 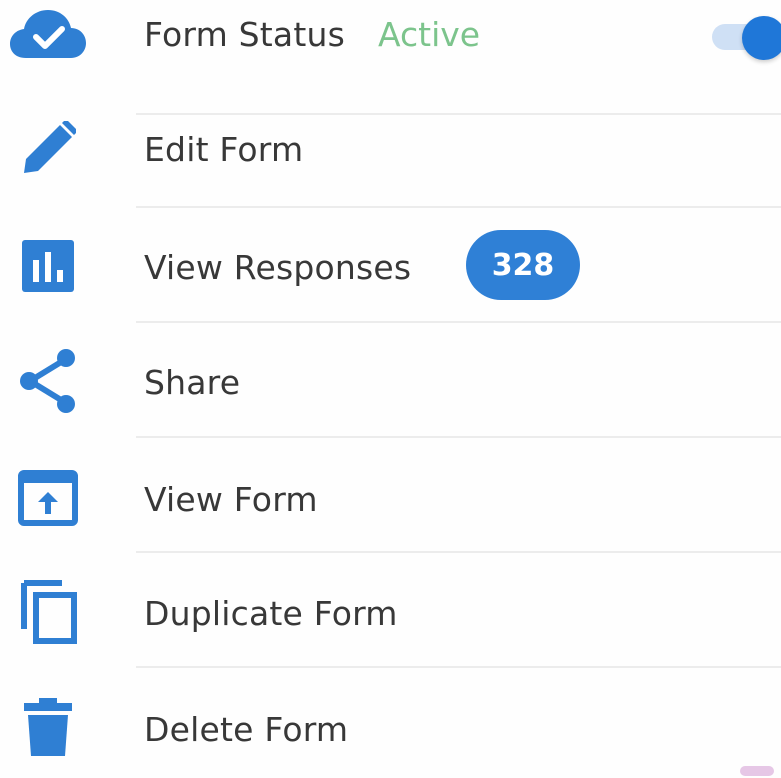 What do you see at coordinates (192, 382) in the screenshot?
I see `share-label: Share` at bounding box center [192, 382].